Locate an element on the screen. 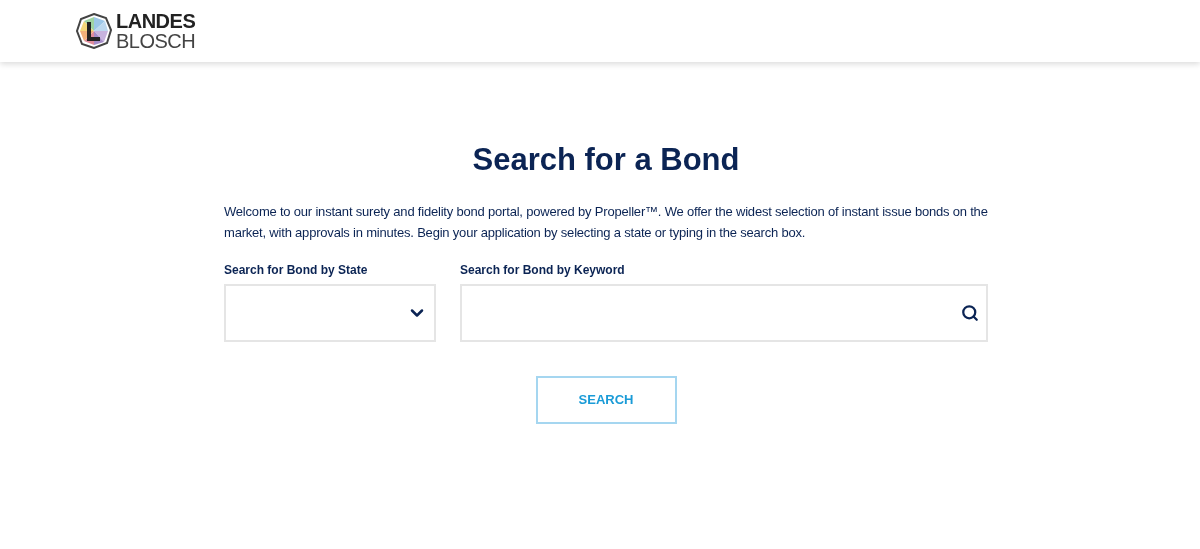  field-label: Search for Bond by Keyword is located at coordinates (543, 270).